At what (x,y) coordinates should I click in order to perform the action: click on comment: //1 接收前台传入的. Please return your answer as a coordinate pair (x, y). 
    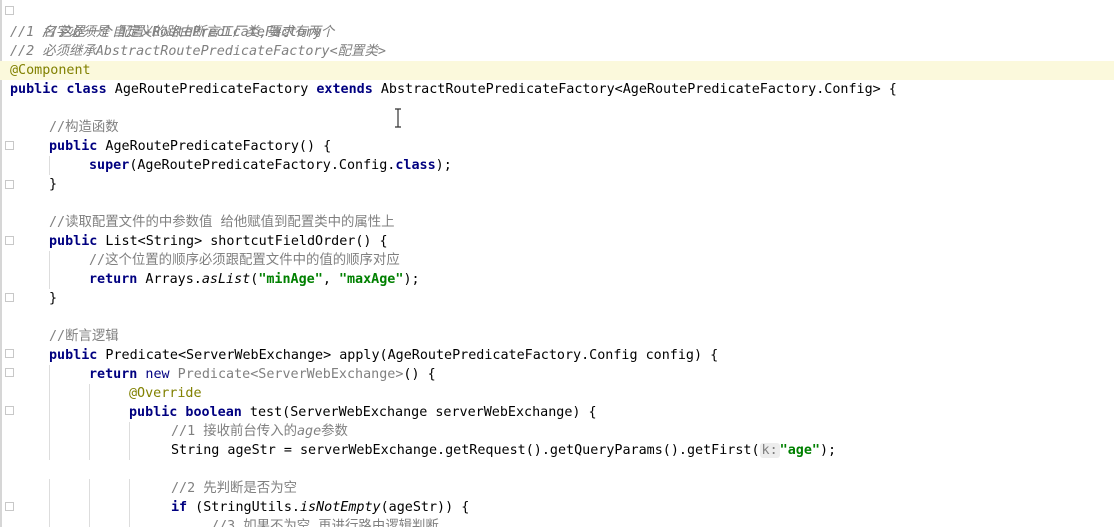
    Looking at the image, I should click on (234, 431).